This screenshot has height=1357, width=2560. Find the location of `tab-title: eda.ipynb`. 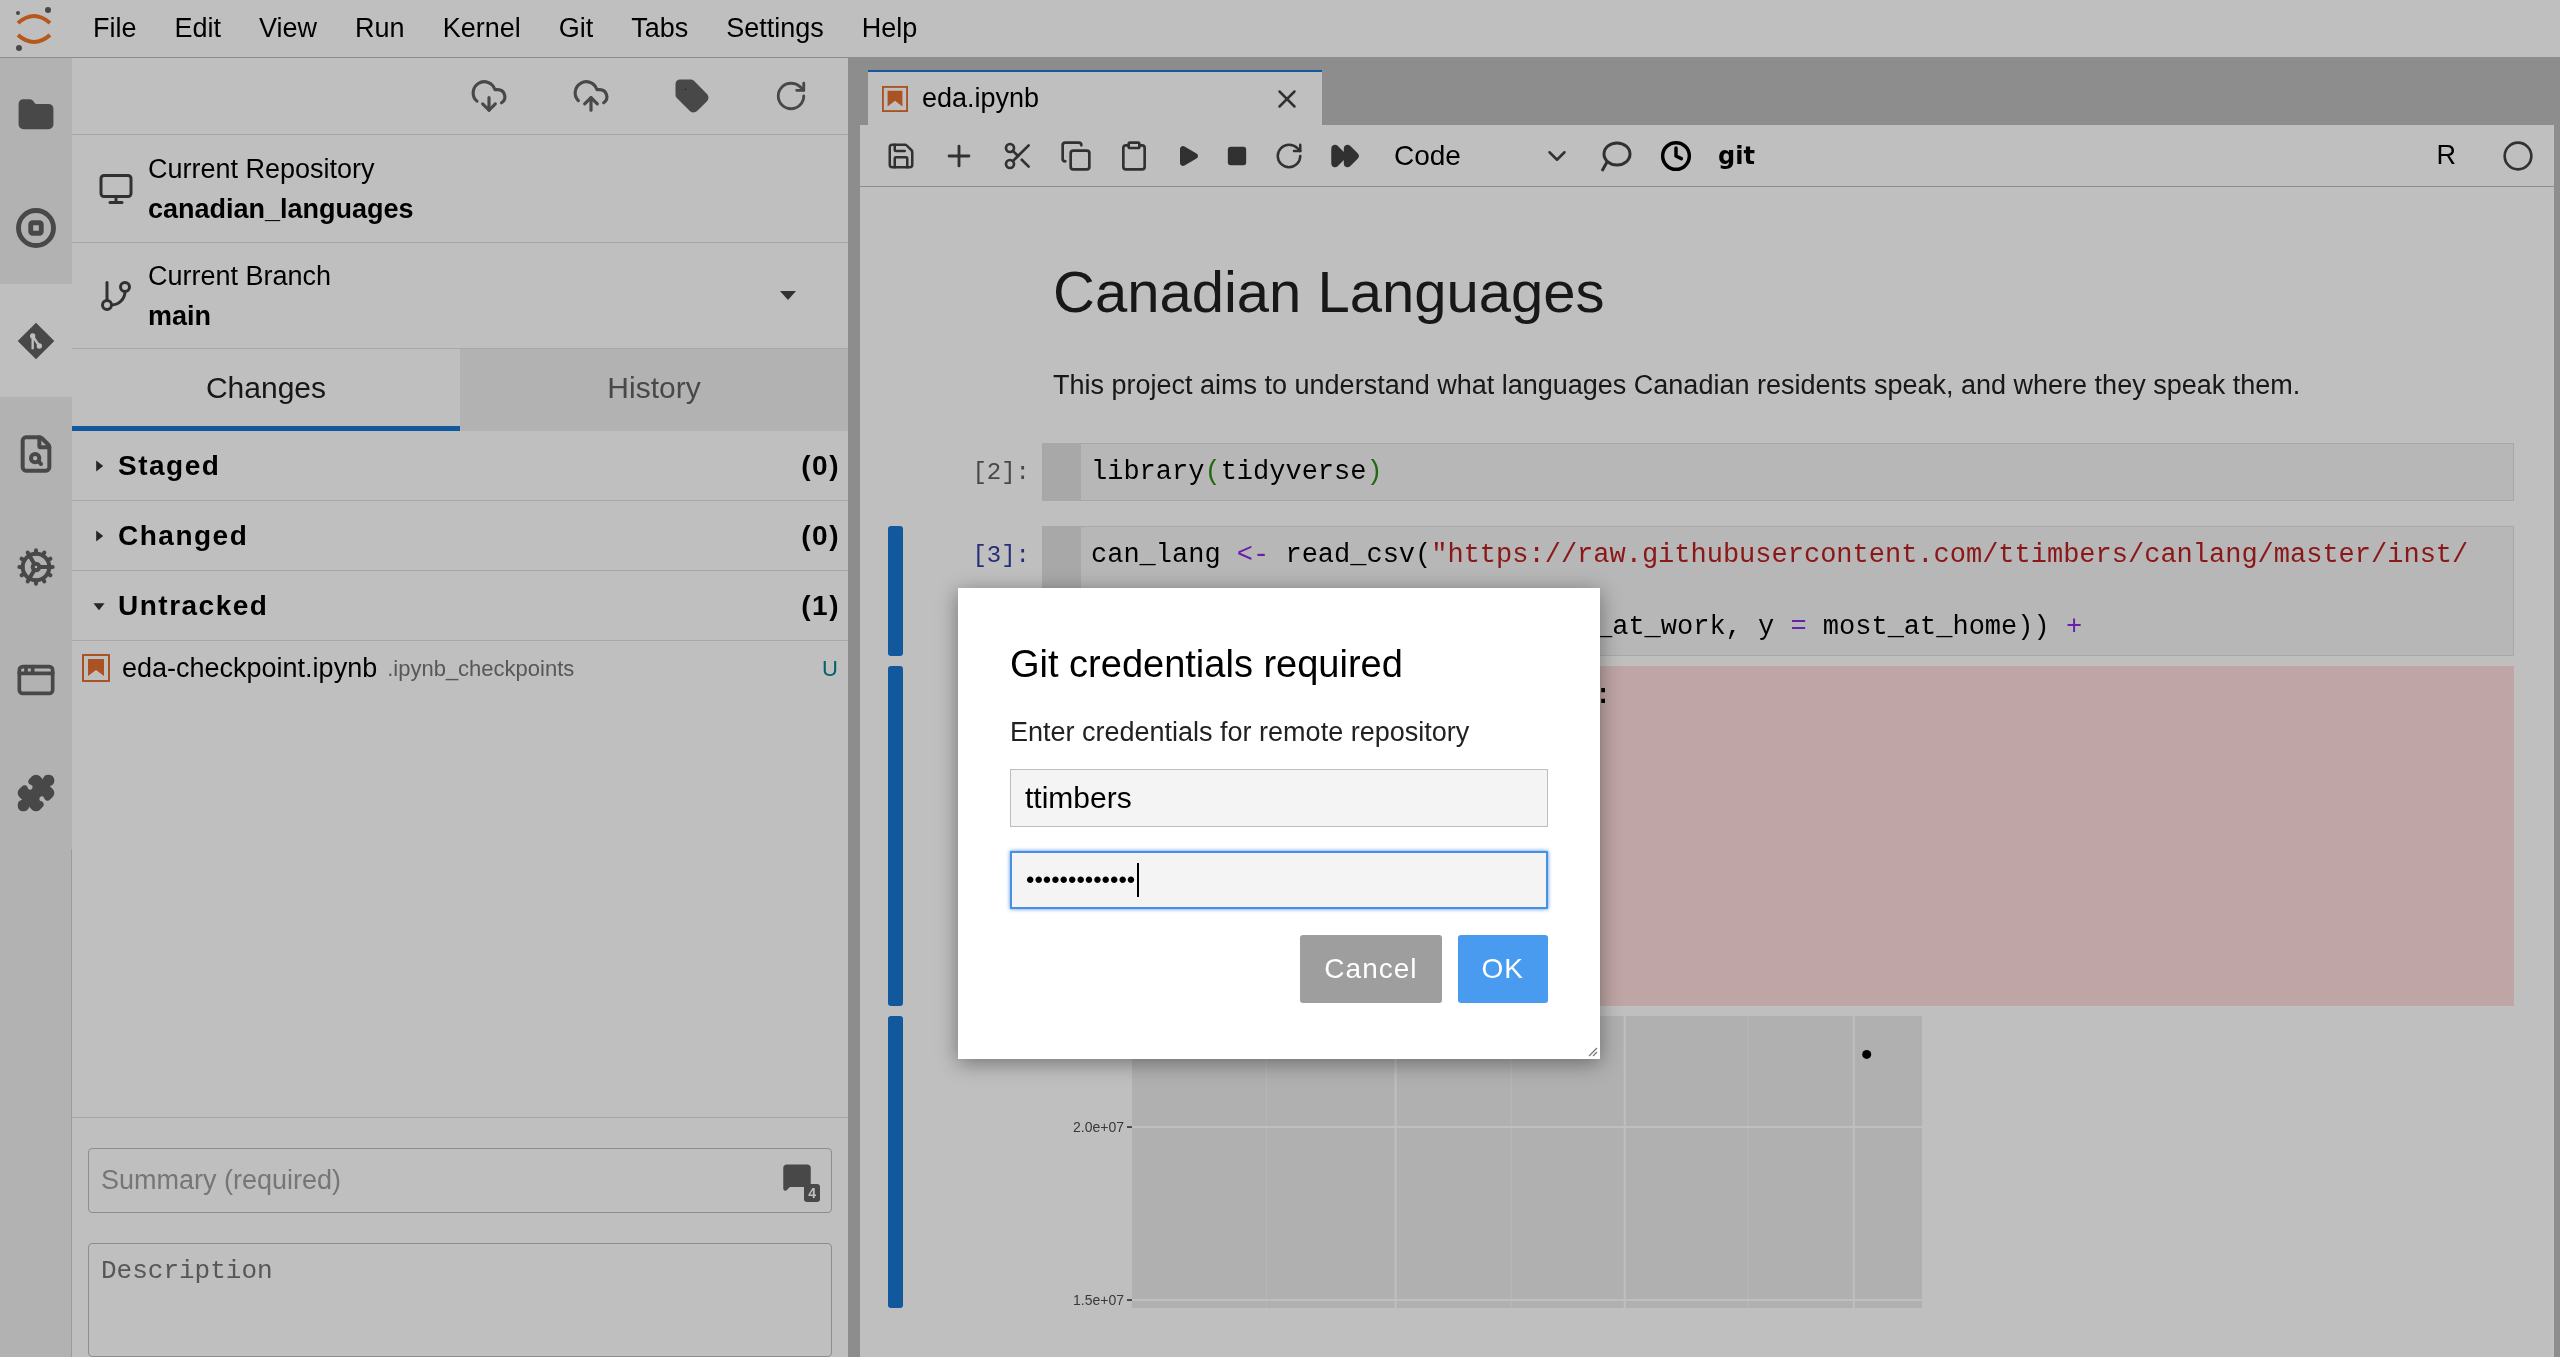

tab-title: eda.ipynb is located at coordinates (981, 99).